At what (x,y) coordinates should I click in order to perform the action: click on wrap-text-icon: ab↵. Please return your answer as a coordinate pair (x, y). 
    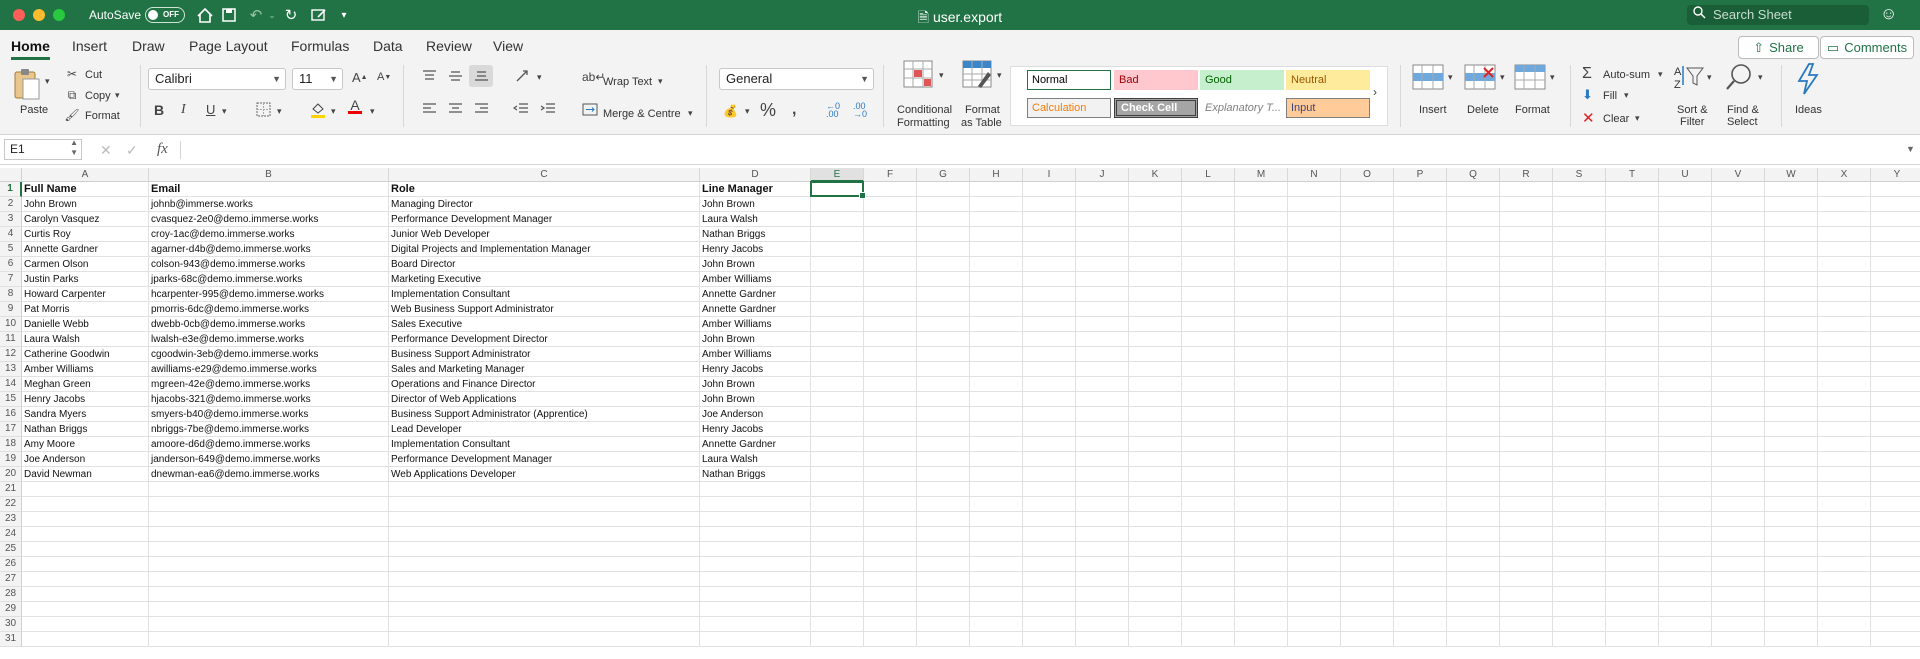
    Looking at the image, I should click on (593, 77).